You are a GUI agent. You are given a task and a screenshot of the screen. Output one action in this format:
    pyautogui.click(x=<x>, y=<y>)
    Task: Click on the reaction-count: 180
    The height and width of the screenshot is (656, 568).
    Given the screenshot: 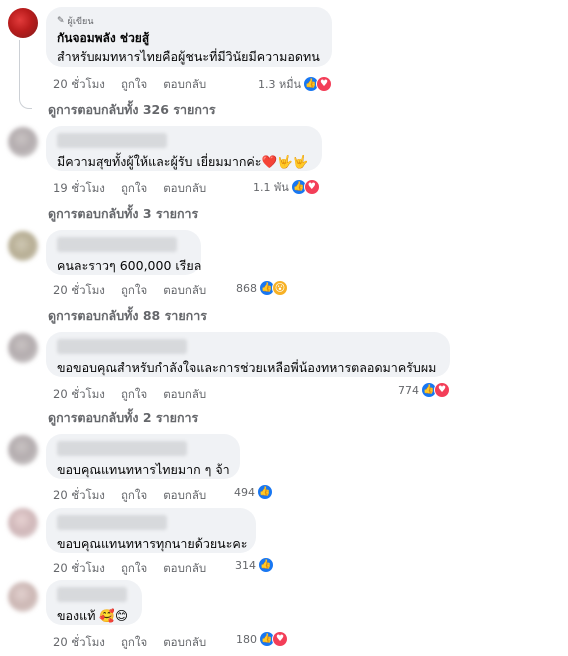 What is the action you would take?
    pyautogui.click(x=246, y=639)
    